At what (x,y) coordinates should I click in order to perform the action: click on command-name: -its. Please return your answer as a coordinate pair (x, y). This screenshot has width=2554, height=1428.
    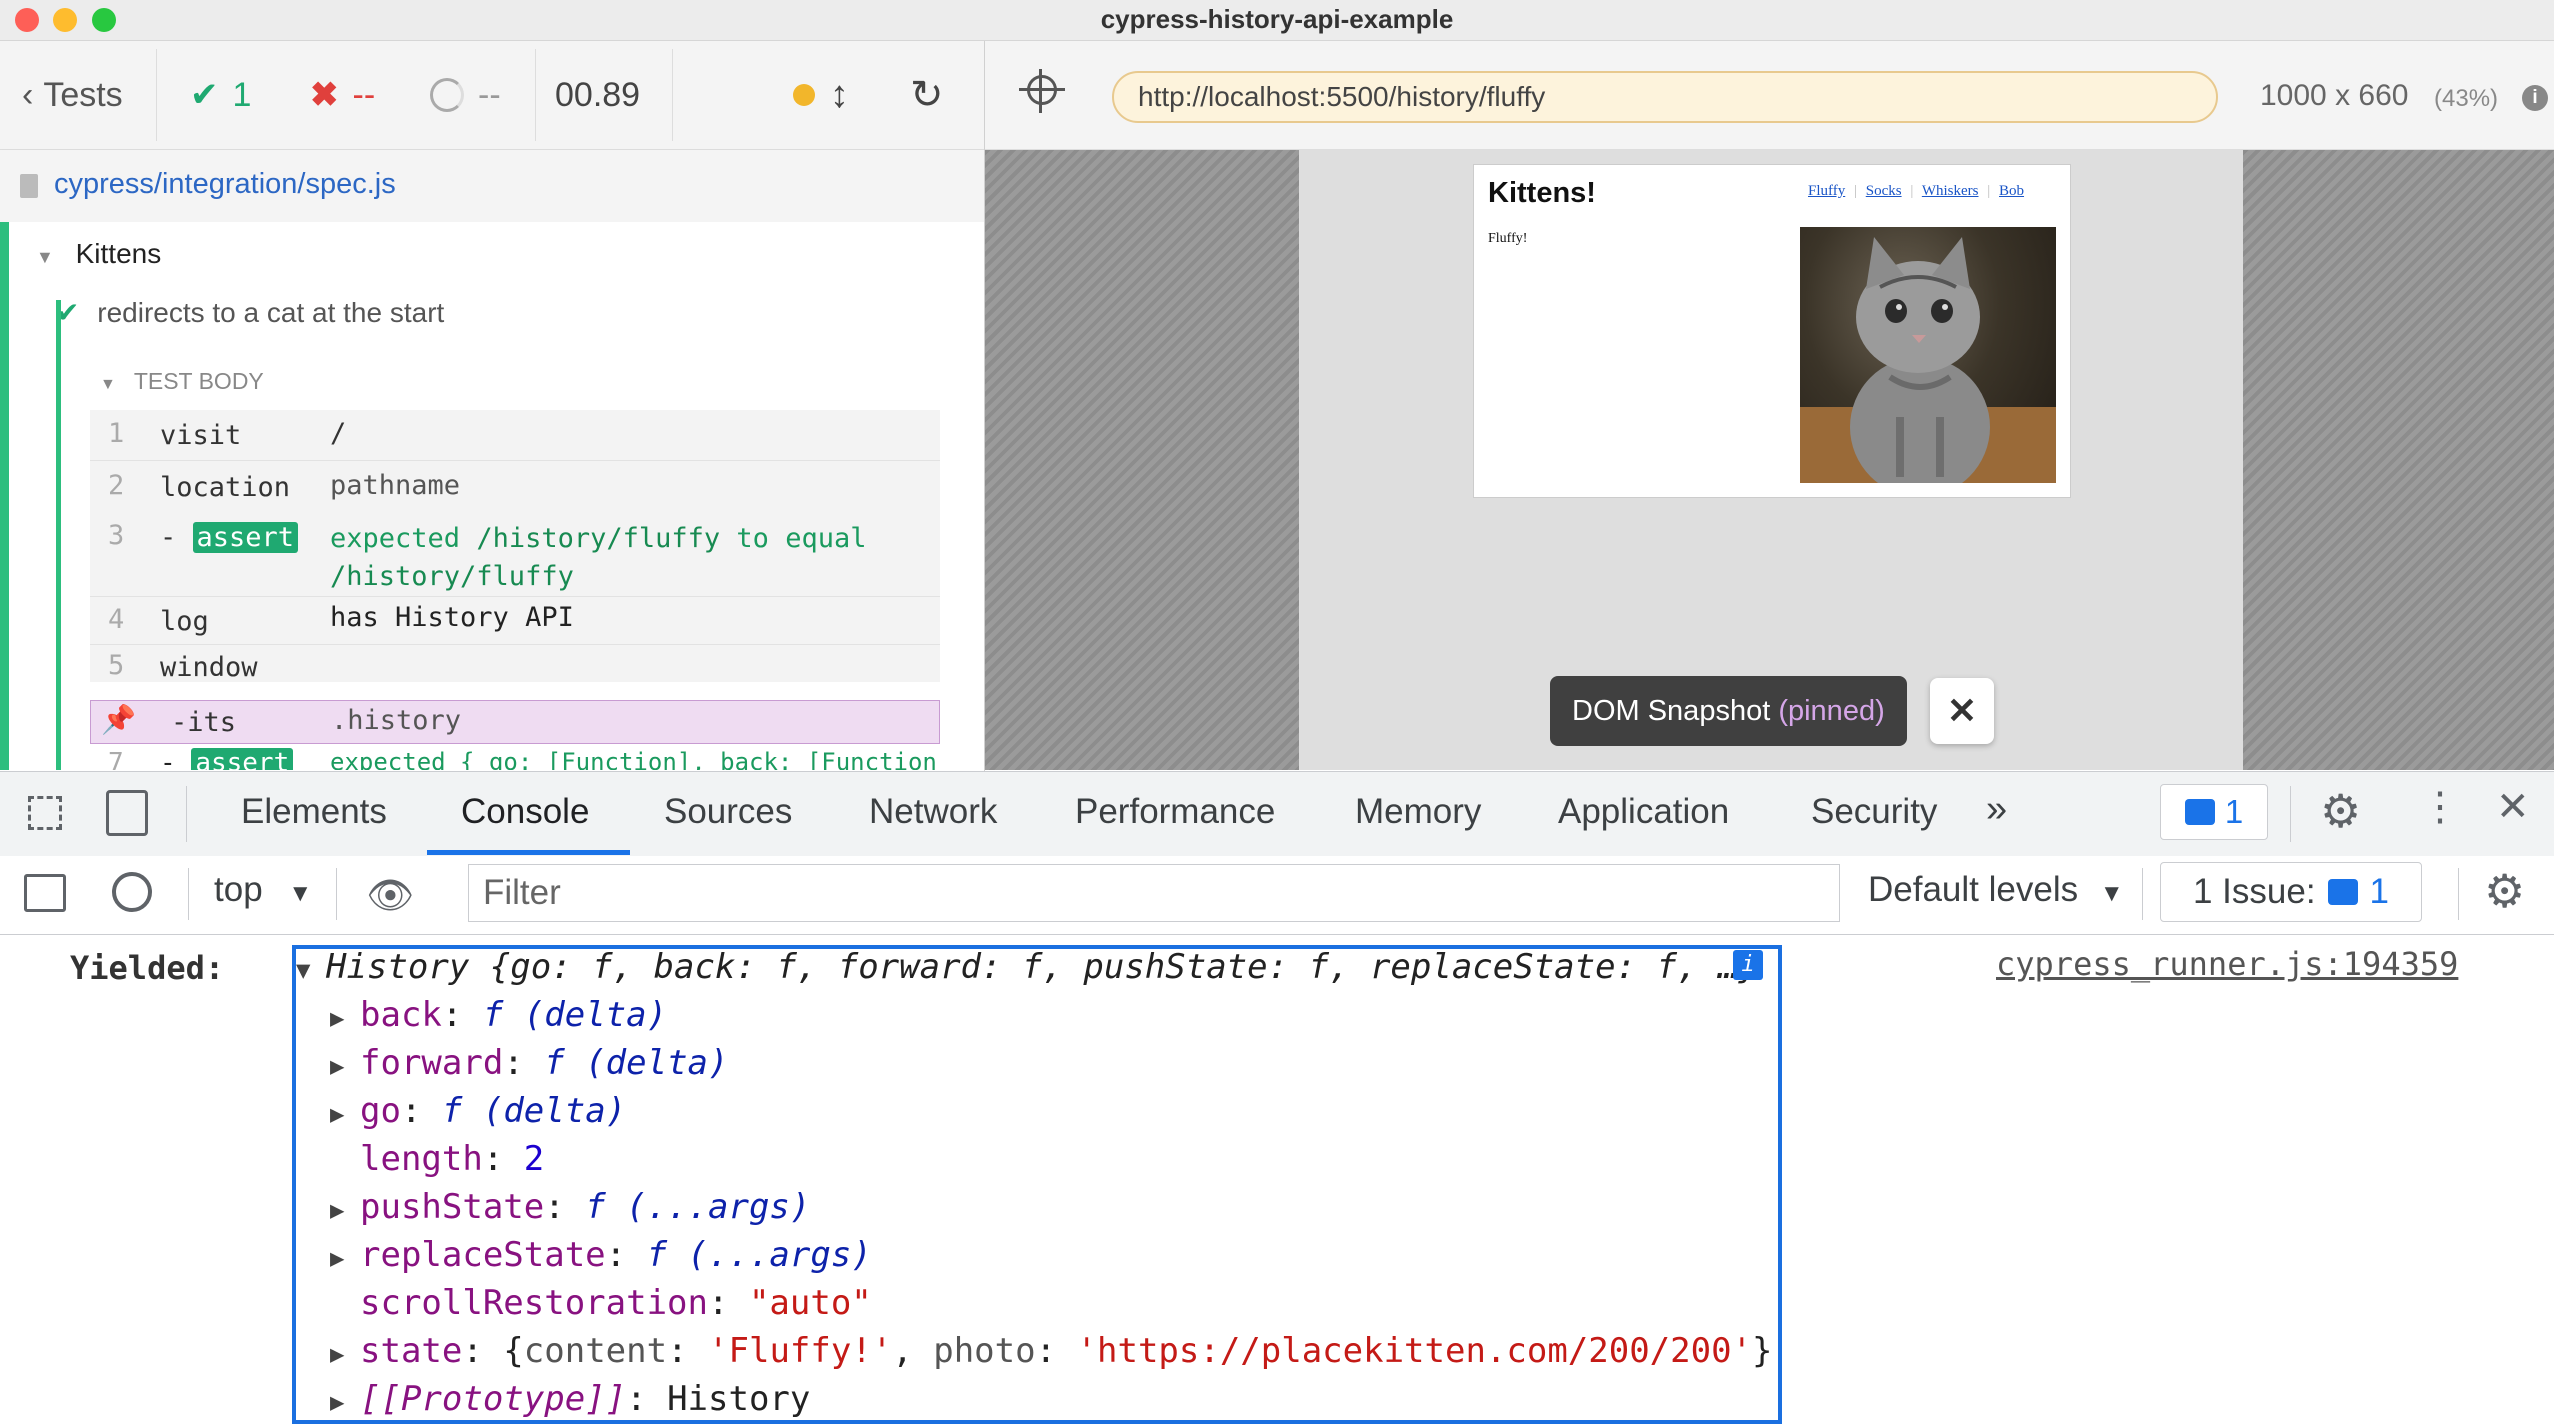
    Looking at the image, I should click on (204, 722).